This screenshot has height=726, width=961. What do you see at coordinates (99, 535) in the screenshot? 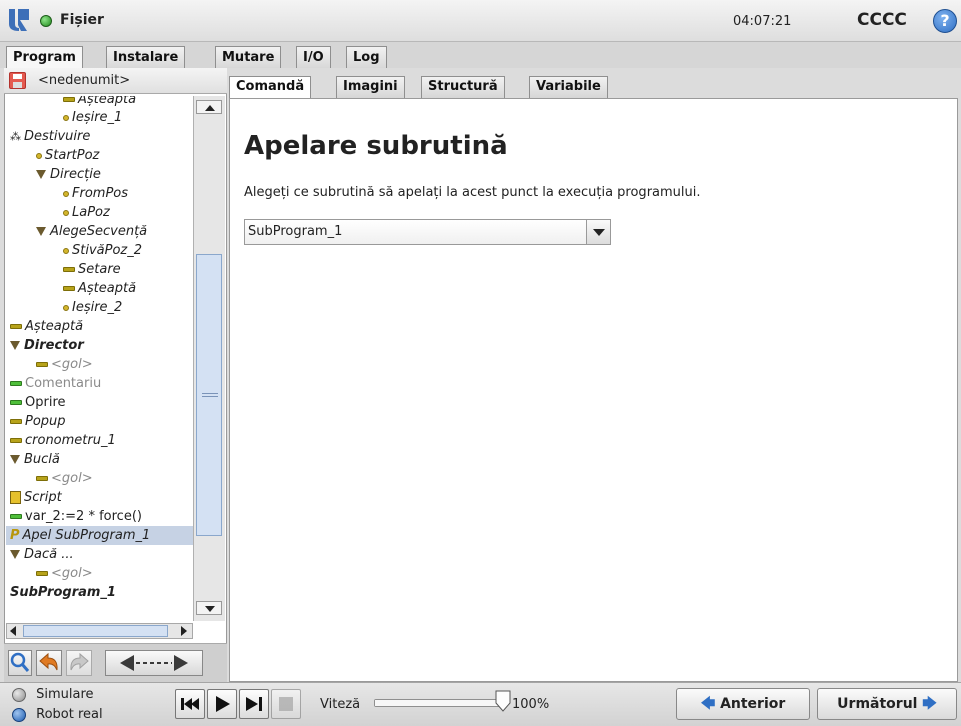
I see `tree-item-selected: P Apel SubProgram_1` at bounding box center [99, 535].